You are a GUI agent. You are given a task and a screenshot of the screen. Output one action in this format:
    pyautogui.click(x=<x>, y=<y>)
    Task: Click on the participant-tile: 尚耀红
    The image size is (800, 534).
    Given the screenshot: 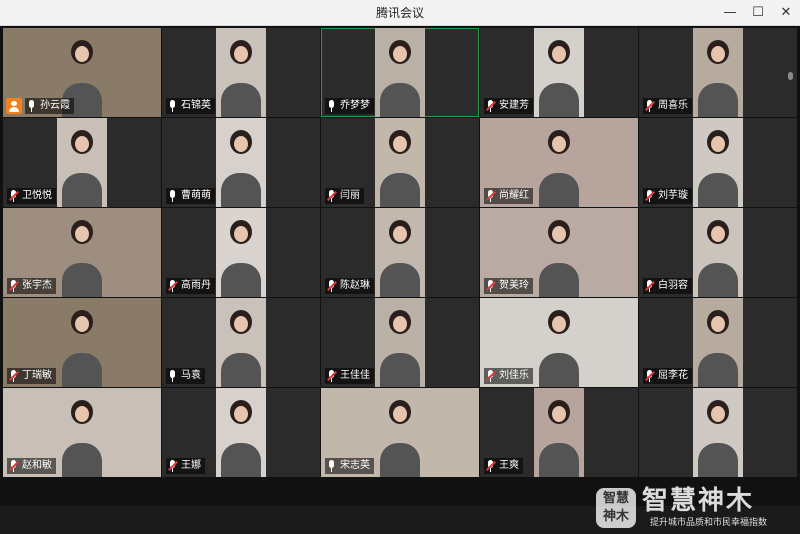 What is the action you would take?
    pyautogui.click(x=559, y=162)
    